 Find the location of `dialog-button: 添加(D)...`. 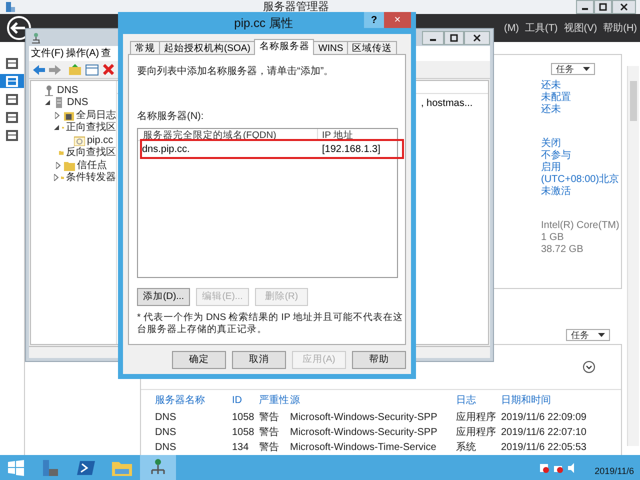

dialog-button: 添加(D)... is located at coordinates (163, 297).